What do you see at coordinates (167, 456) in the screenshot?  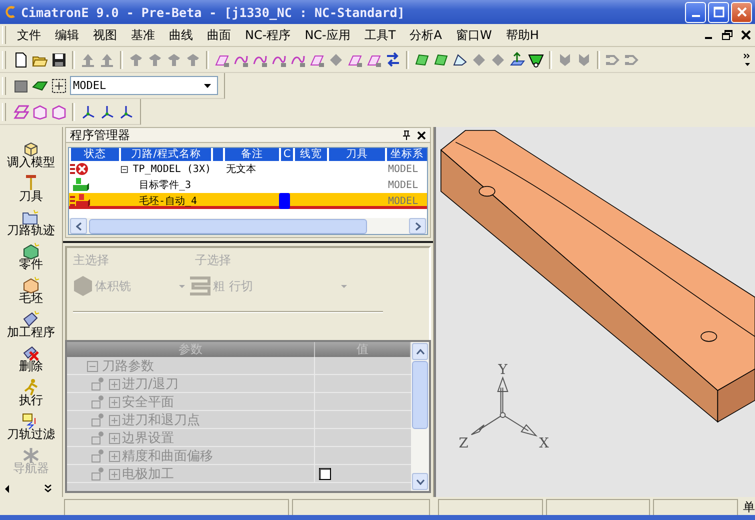 I see `parameter-label: 精度和曲面偏移` at bounding box center [167, 456].